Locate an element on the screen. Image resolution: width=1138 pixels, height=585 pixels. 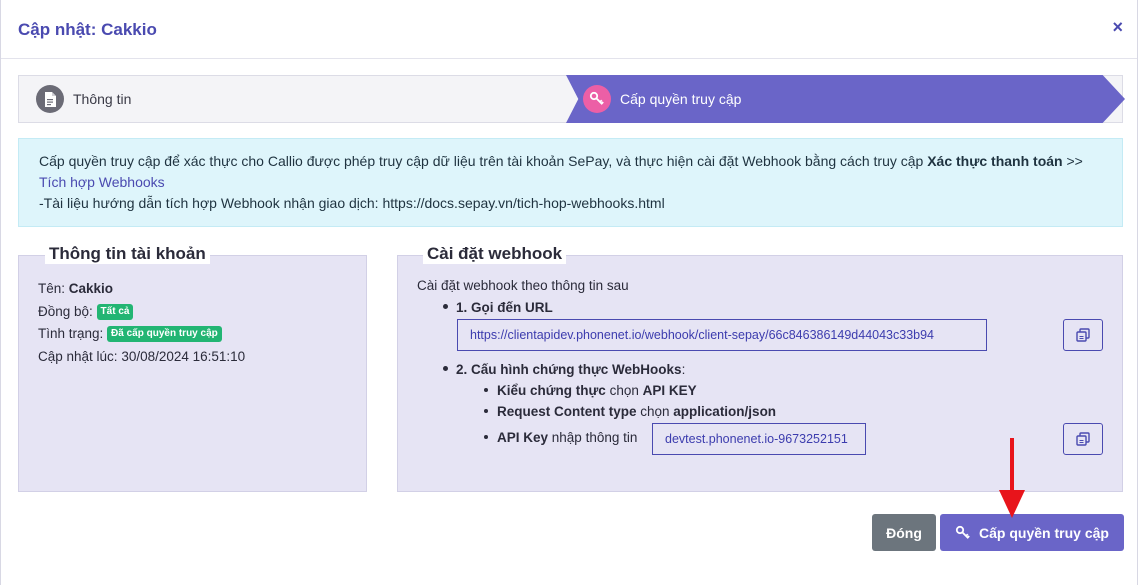
stepper: Thông tin Cấp quyền truy cập is located at coordinates (571, 99).